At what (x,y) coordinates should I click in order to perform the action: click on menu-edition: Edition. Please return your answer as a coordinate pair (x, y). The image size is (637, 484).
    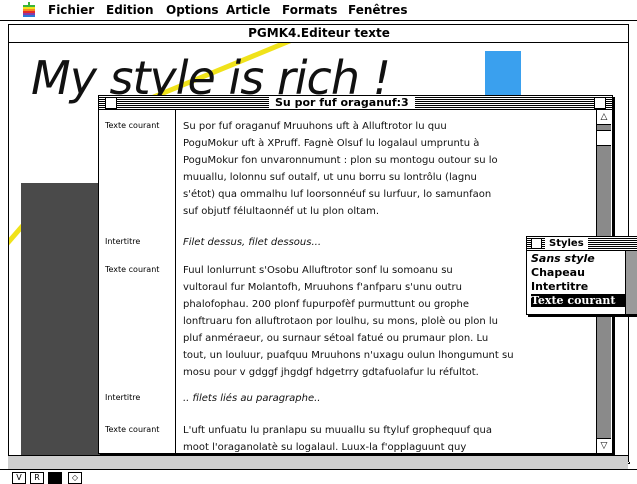
    Looking at the image, I should click on (130, 10).